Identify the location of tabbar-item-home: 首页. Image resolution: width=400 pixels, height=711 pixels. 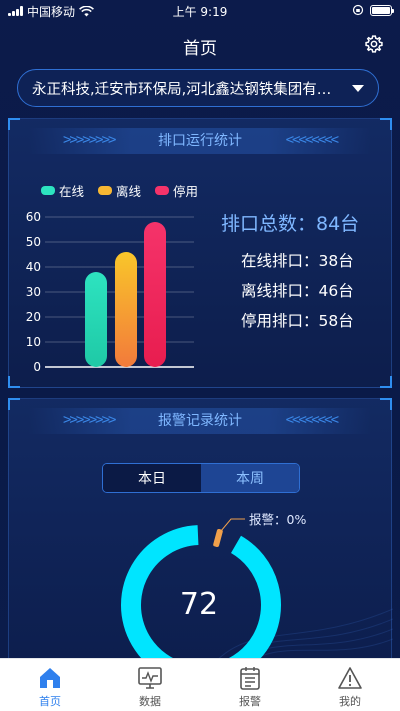
(50, 685).